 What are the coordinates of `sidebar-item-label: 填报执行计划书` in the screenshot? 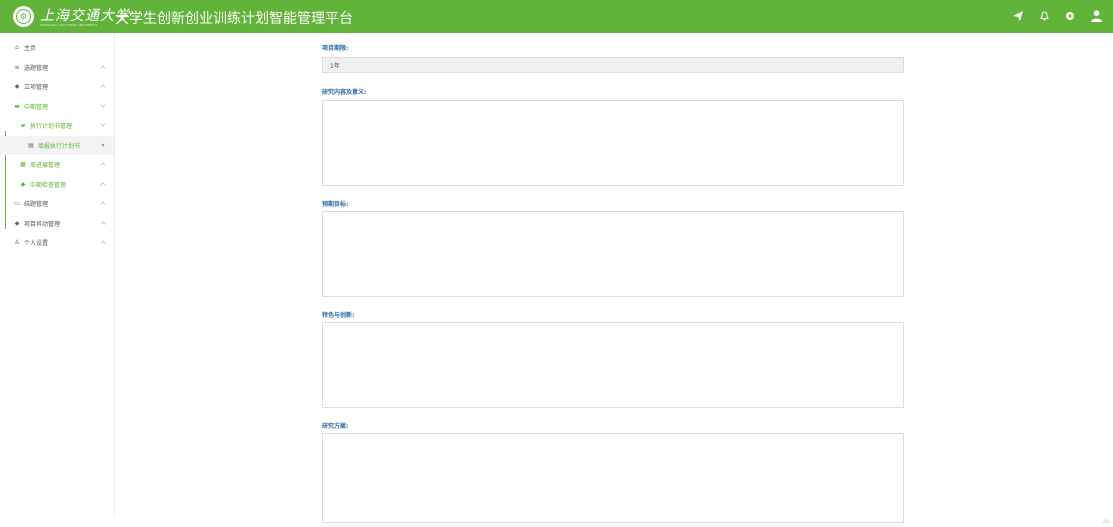 It's located at (59, 145).